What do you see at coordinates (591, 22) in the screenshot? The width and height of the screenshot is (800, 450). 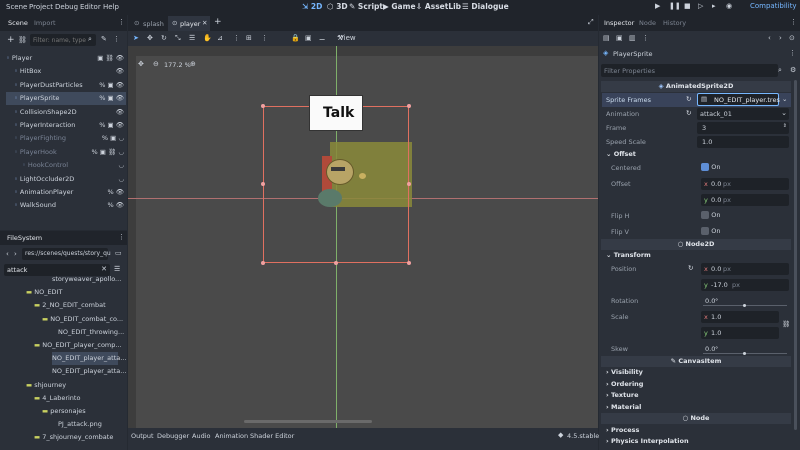 I see `distraction-free-icon: ⤢` at bounding box center [591, 22].